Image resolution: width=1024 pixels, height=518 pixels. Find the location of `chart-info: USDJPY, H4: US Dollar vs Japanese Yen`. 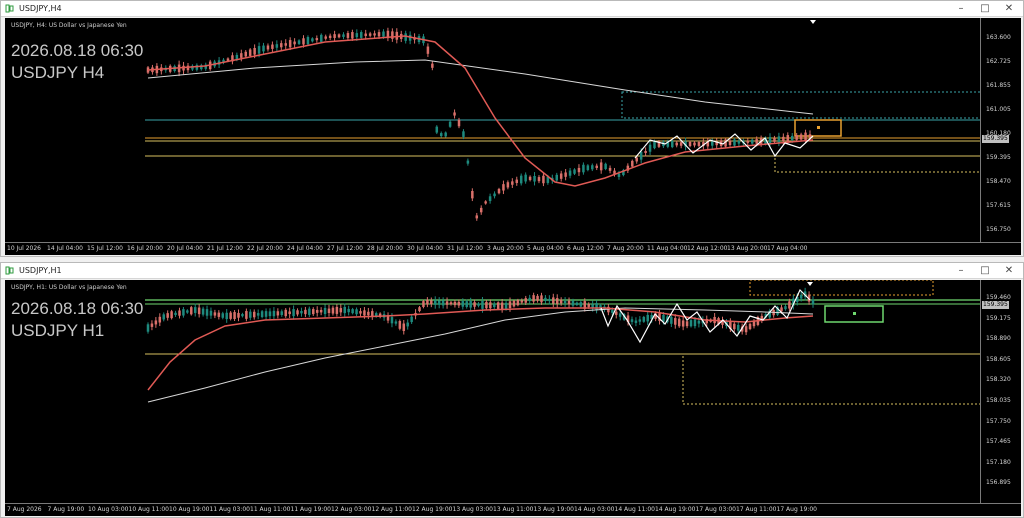

chart-info: USDJPY, H4: US Dollar vs Japanese Yen is located at coordinates (69, 25).